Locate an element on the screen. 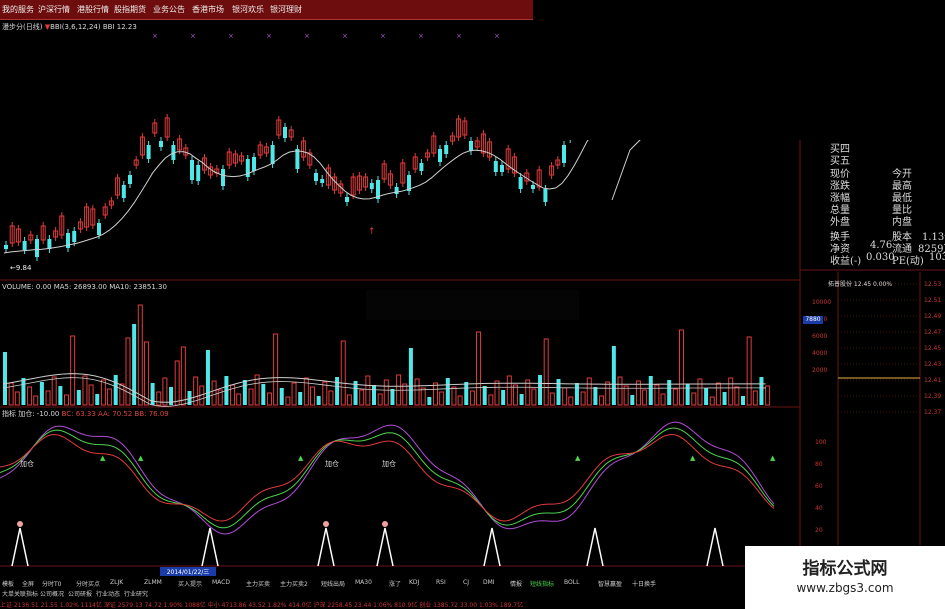 The width and height of the screenshot is (945, 609). top-marker: × is located at coordinates (345, 36).